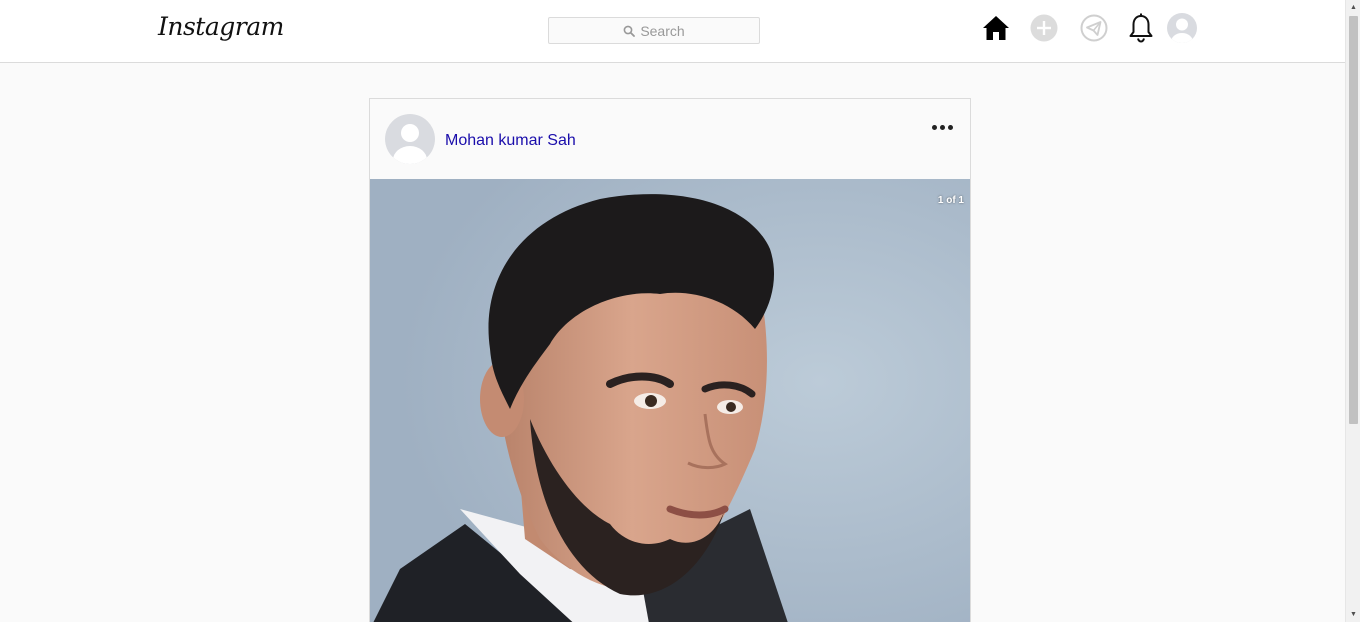 The width and height of the screenshot is (1360, 622). Describe the element at coordinates (1353, 7) in the screenshot. I see `scroll-up-arrow-icon: ▲` at that location.